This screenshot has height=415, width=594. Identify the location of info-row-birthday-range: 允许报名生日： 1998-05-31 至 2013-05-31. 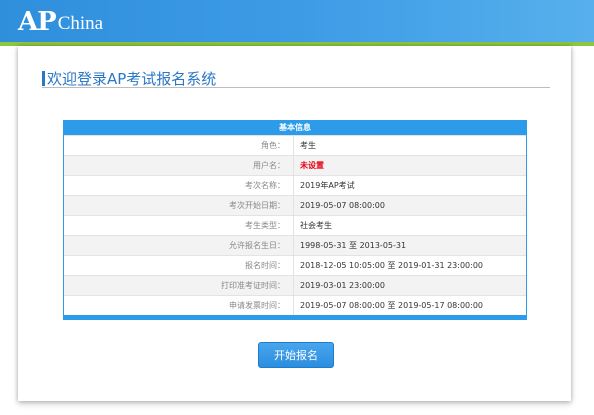
(295, 245).